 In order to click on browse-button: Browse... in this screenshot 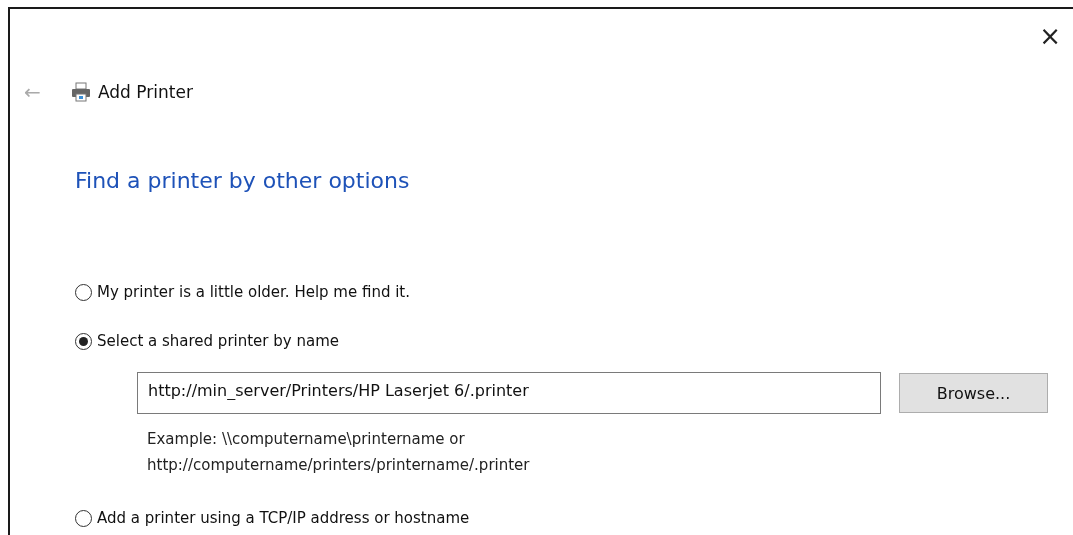, I will do `click(973, 393)`.